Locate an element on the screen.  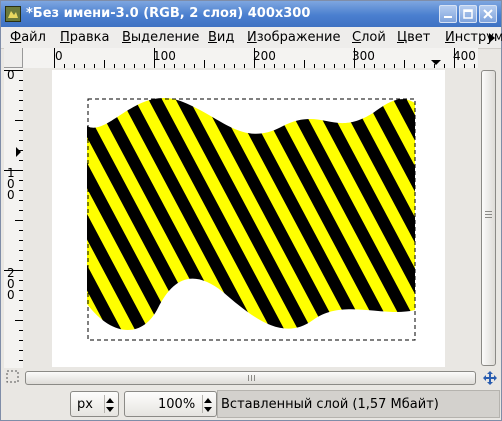
move-arrows-icon is located at coordinates (490, 378).